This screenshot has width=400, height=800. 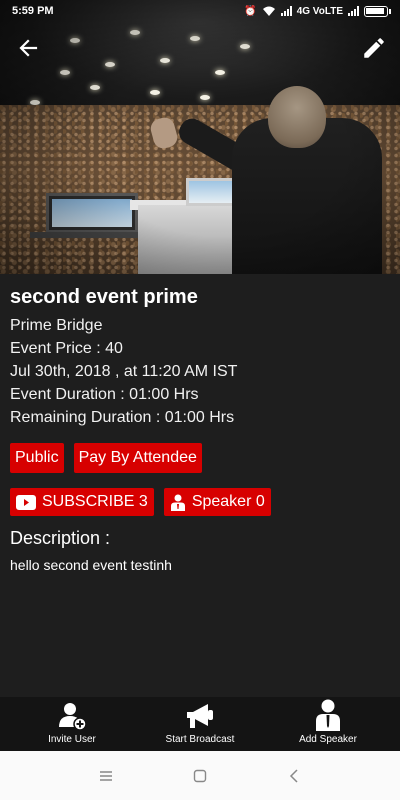 What do you see at coordinates (26, 502) in the screenshot?
I see `youtube-play-icon` at bounding box center [26, 502].